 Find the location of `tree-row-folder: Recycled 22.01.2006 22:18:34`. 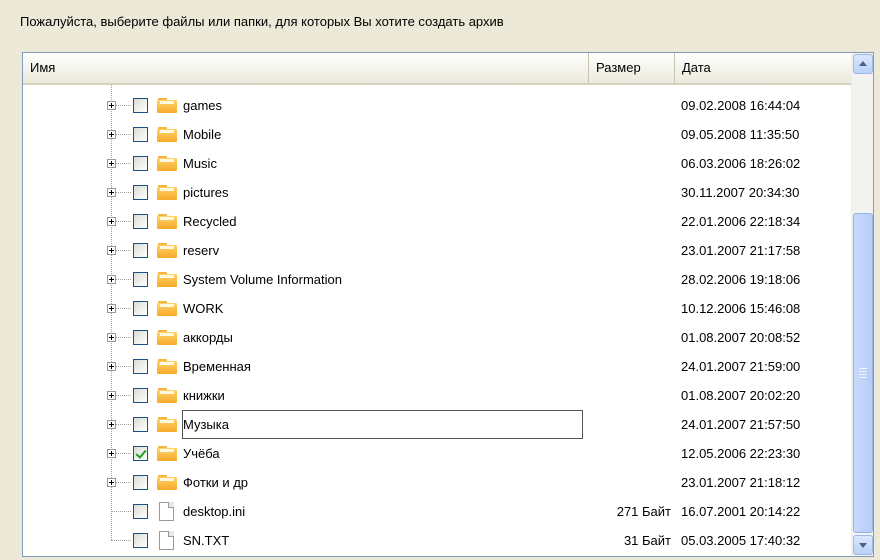

tree-row-folder: Recycled 22.01.2006 22:18:34 is located at coordinates (437, 221).